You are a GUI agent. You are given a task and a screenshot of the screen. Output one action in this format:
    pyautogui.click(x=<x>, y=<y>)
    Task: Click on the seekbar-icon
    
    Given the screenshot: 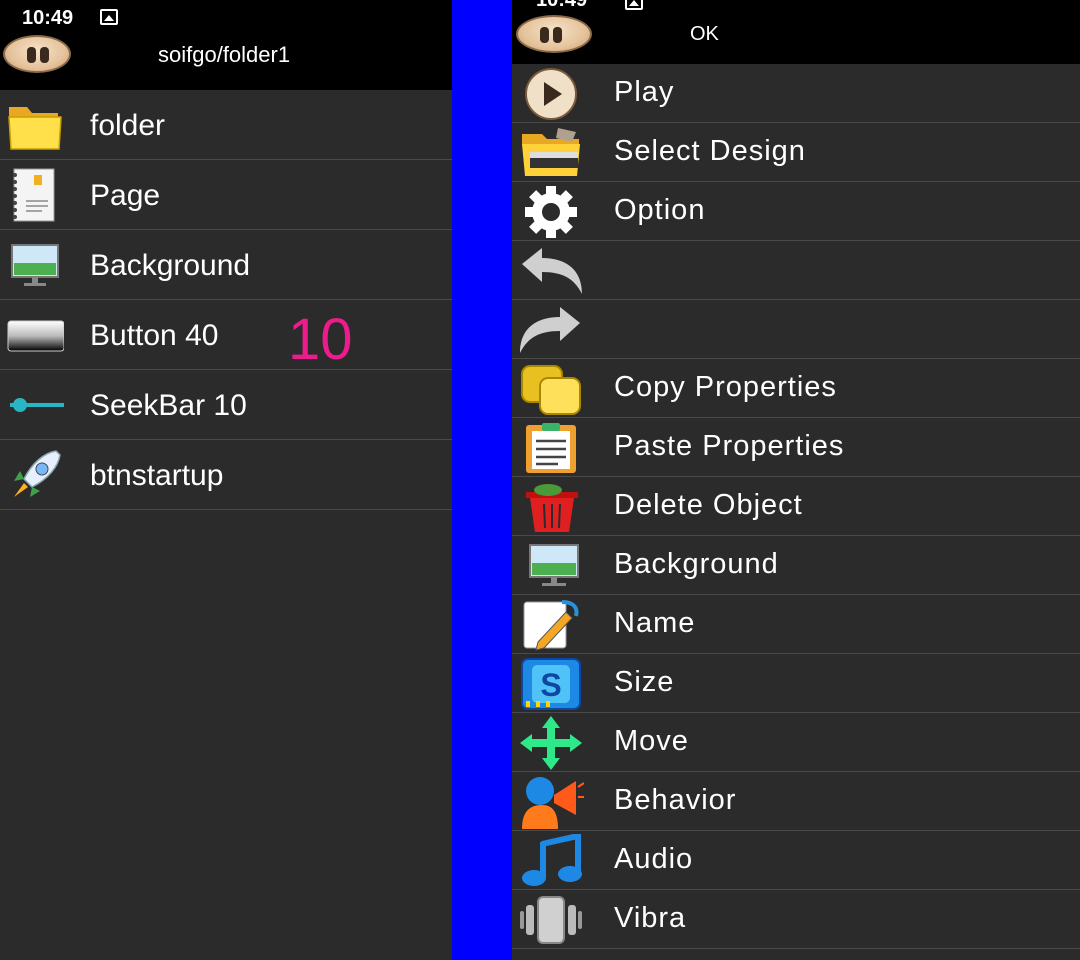 What is the action you would take?
    pyautogui.click(x=37, y=405)
    